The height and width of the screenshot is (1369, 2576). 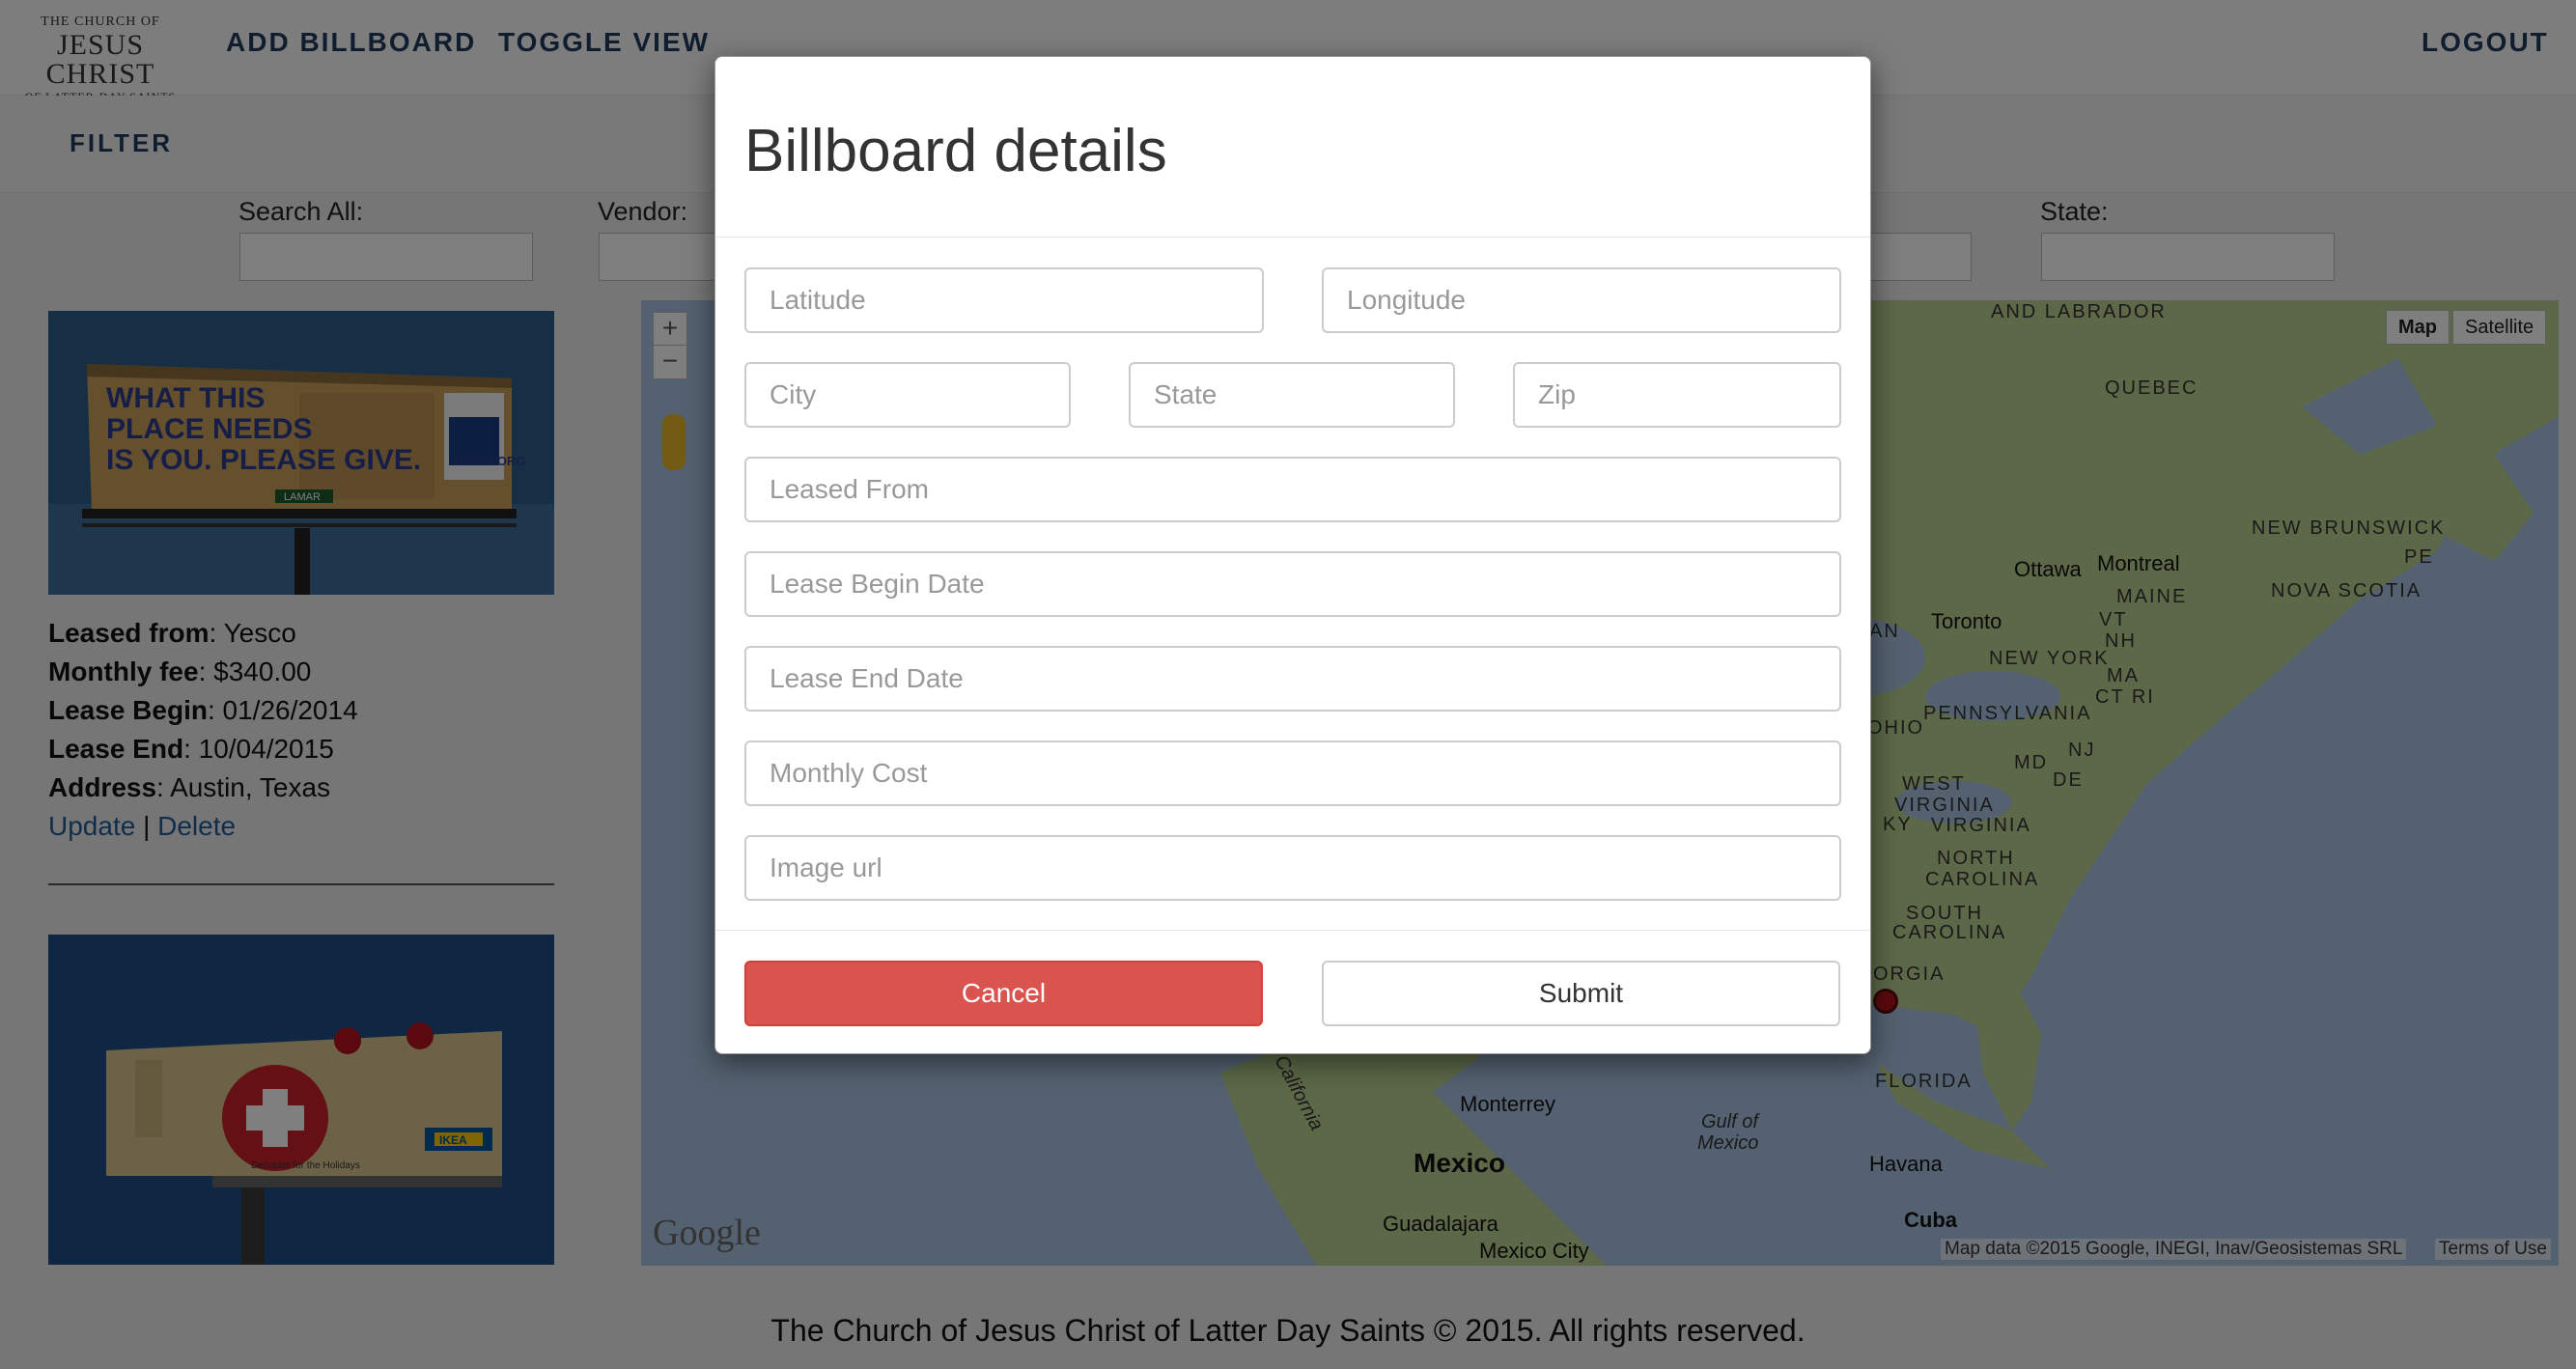 I want to click on zip-input, so click(x=1677, y=395).